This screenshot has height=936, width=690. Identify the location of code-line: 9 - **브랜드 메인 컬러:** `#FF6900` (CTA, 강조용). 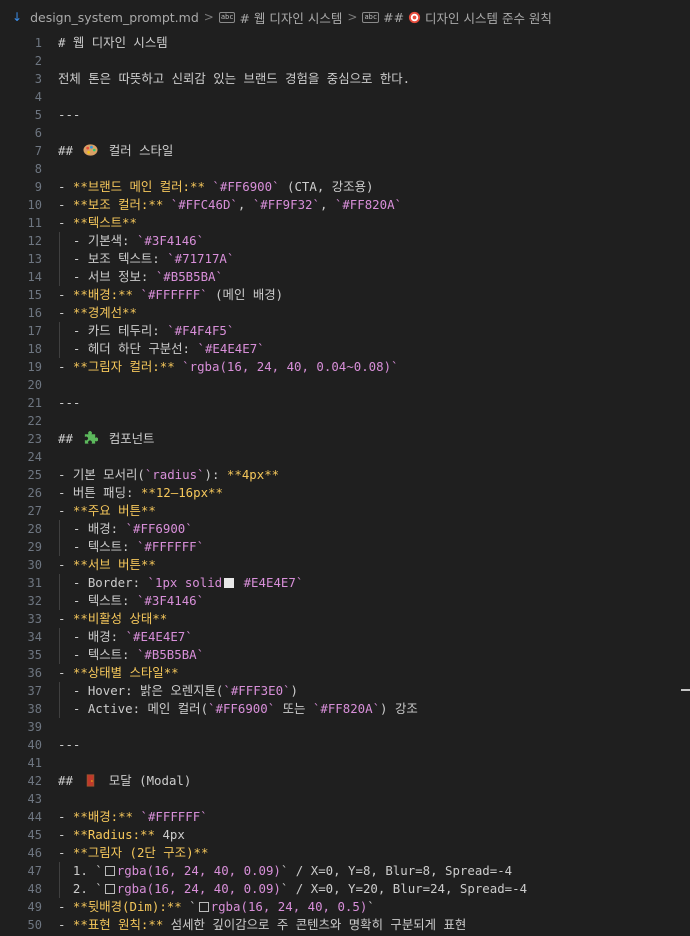
(345, 187).